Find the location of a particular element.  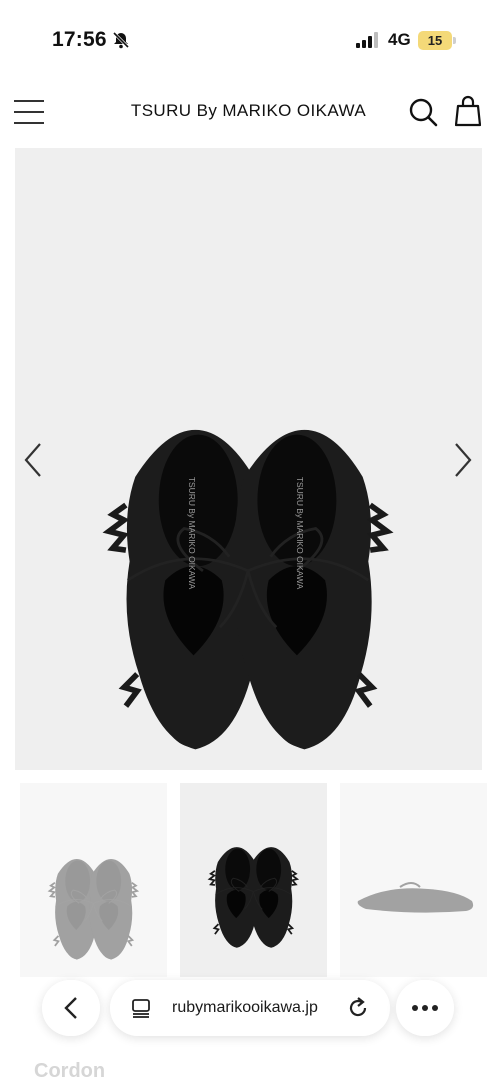

network-label: 4G is located at coordinates (399, 39).